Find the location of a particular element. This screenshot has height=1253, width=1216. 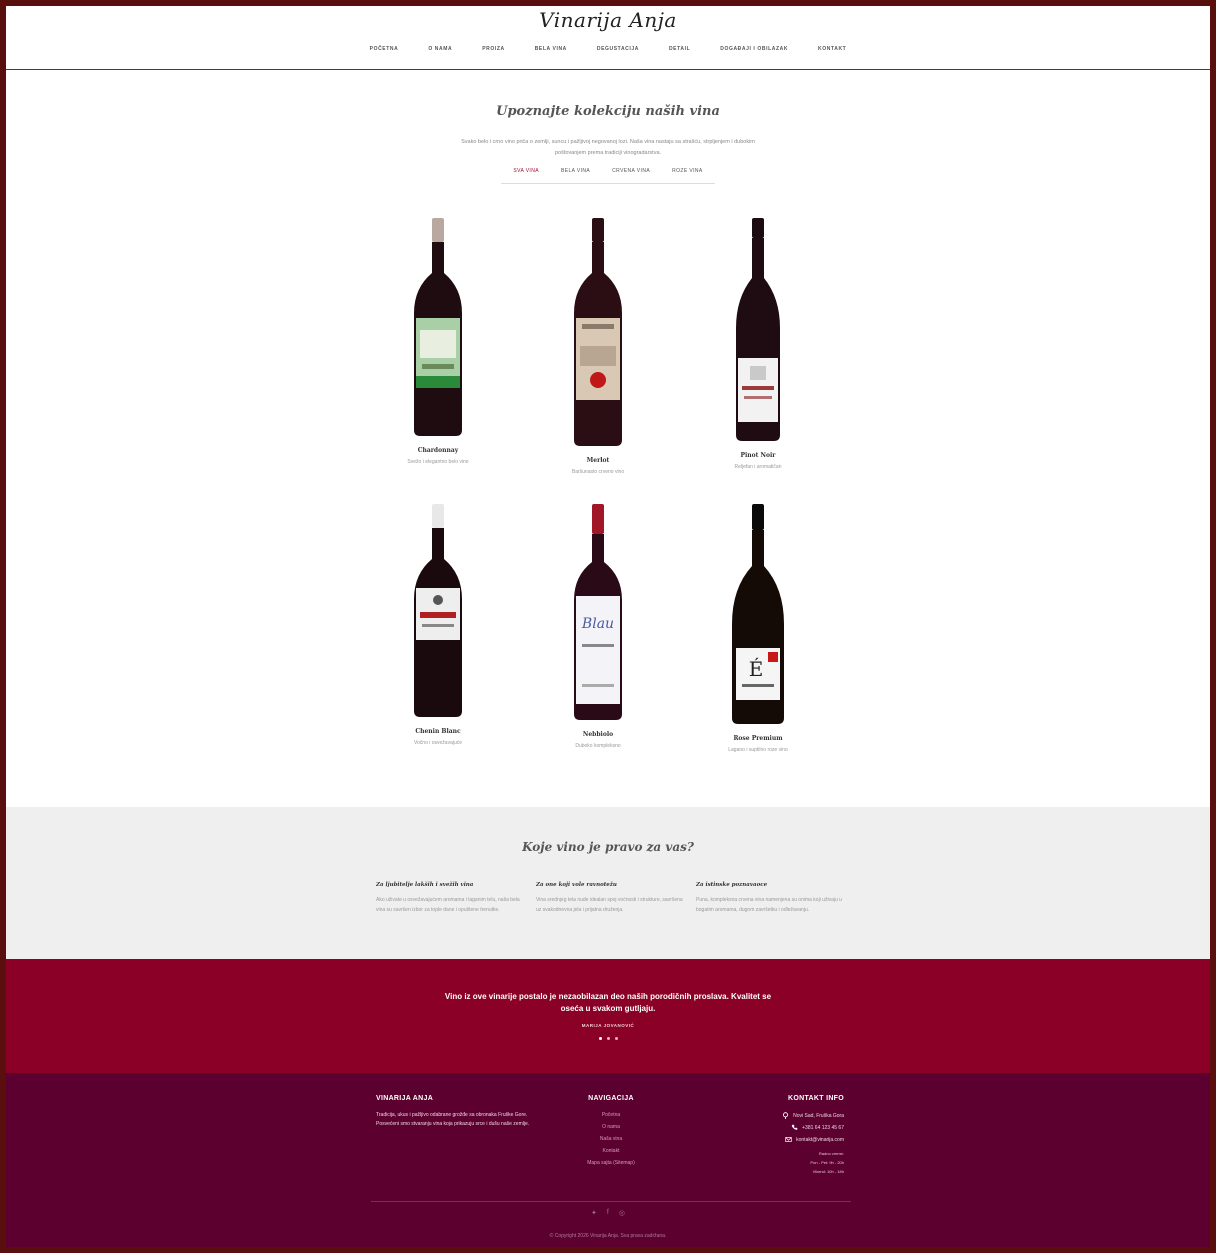

wine-name: Nebbiolo is located at coordinates (598, 734).